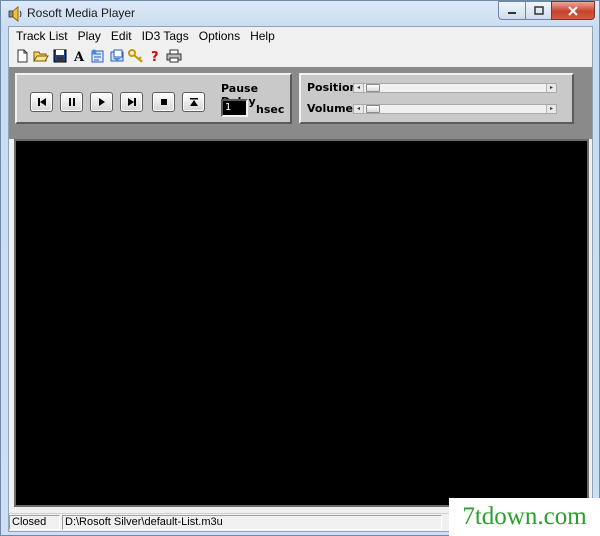 Image resolution: width=600 pixels, height=536 pixels. I want to click on previous-track-icon, so click(41, 102).